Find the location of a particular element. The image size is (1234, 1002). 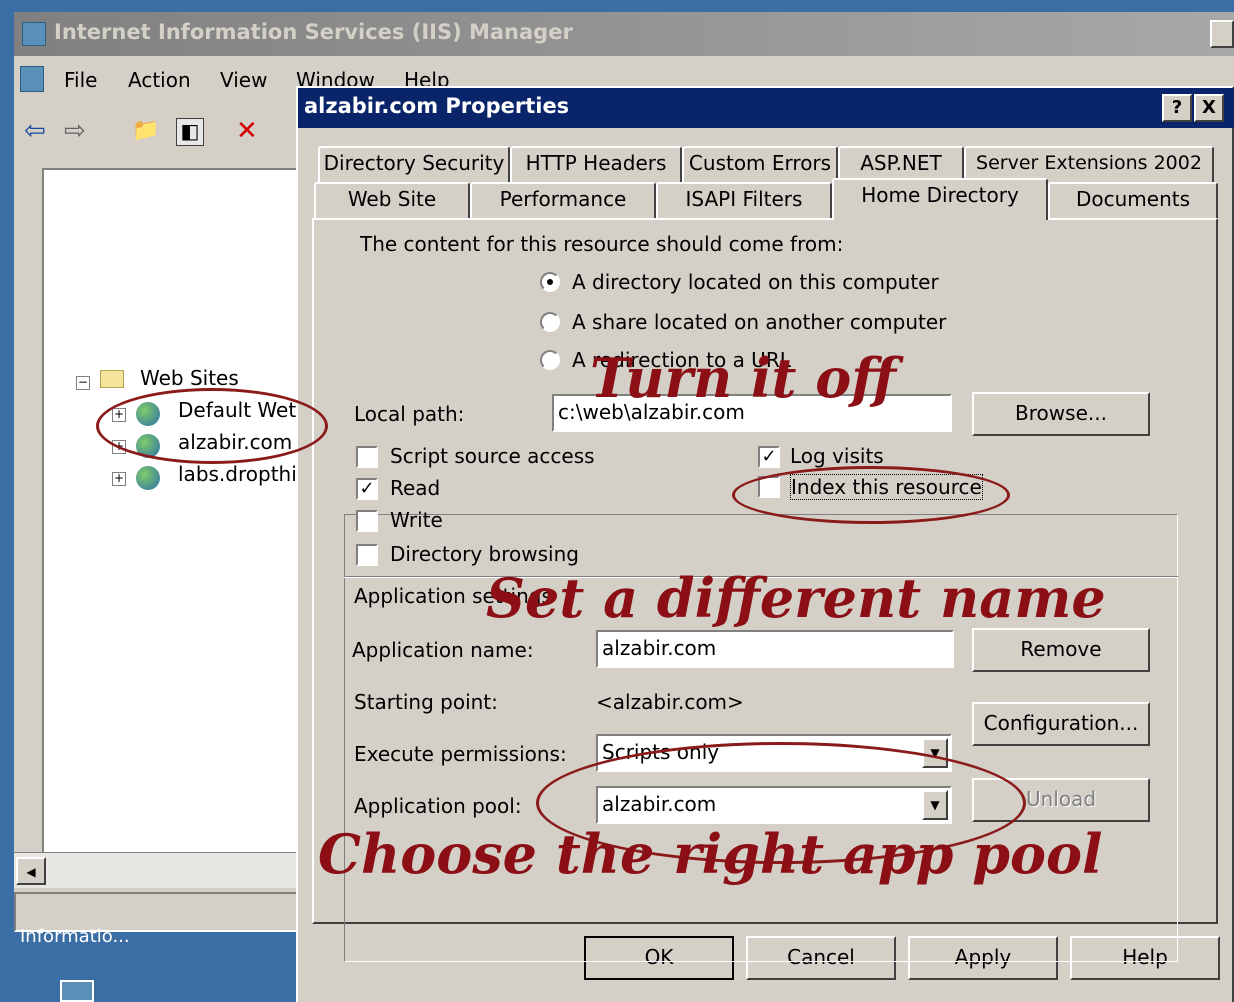

annotation-ellipse-index is located at coordinates (871, 495).